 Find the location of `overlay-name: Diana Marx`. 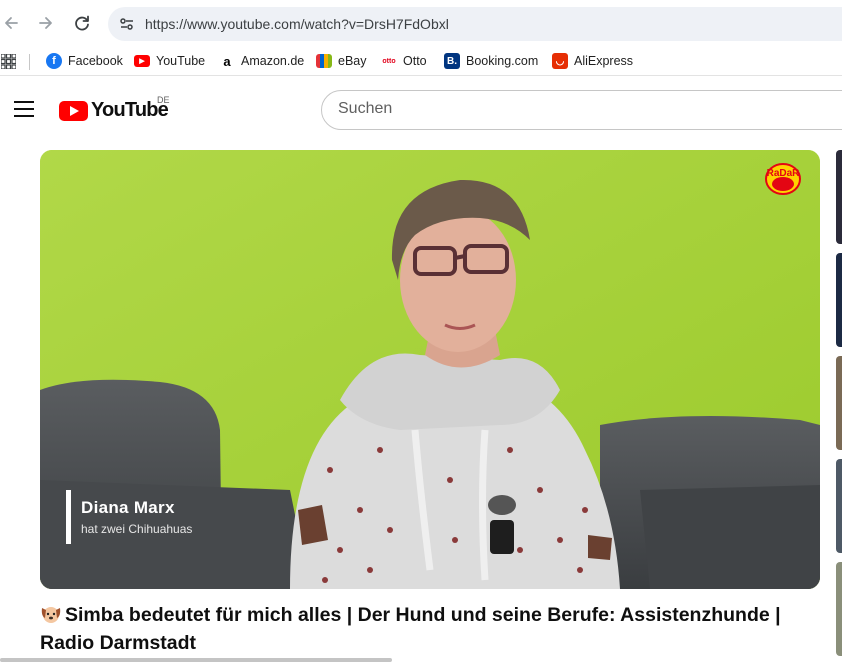

overlay-name: Diana Marx is located at coordinates (128, 507).